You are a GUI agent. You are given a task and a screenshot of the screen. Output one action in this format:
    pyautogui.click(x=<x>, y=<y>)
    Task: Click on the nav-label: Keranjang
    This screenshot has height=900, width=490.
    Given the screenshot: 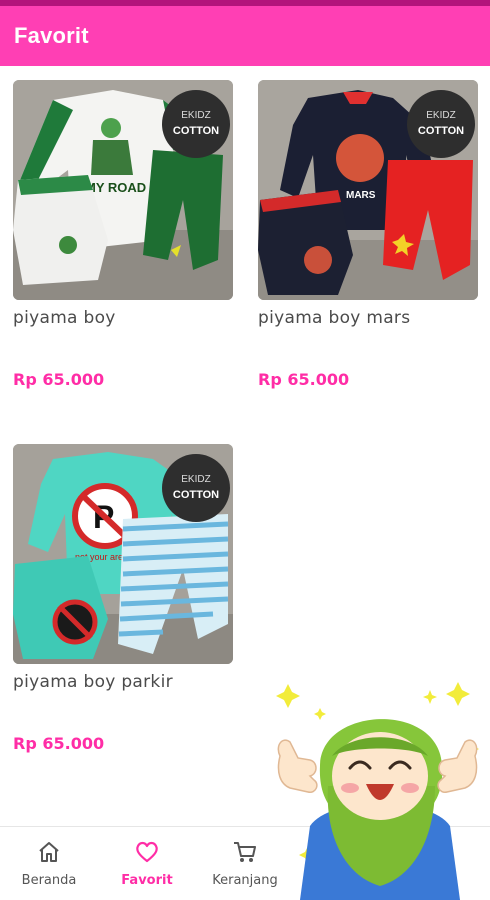 What is the action you would take?
    pyautogui.click(x=245, y=880)
    